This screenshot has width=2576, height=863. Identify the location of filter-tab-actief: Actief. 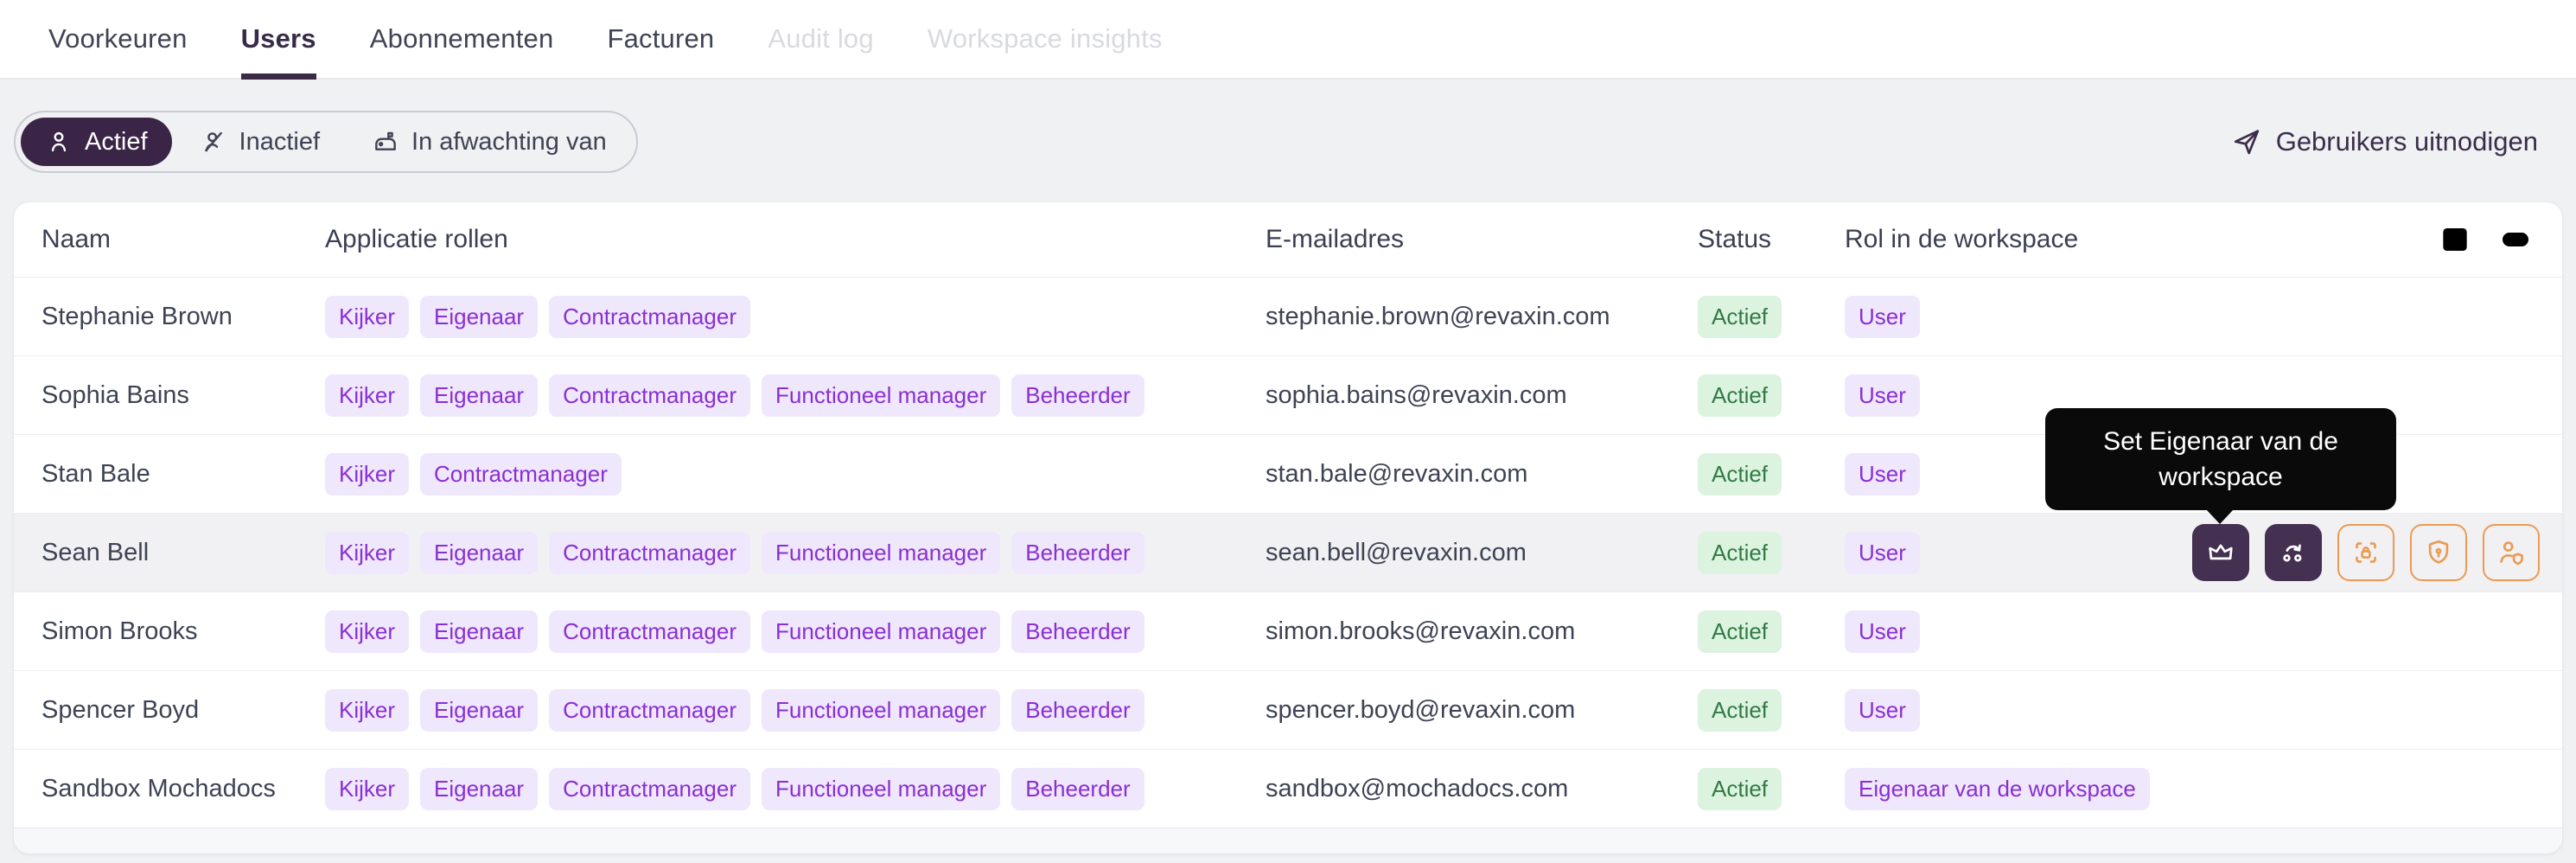
(96, 142).